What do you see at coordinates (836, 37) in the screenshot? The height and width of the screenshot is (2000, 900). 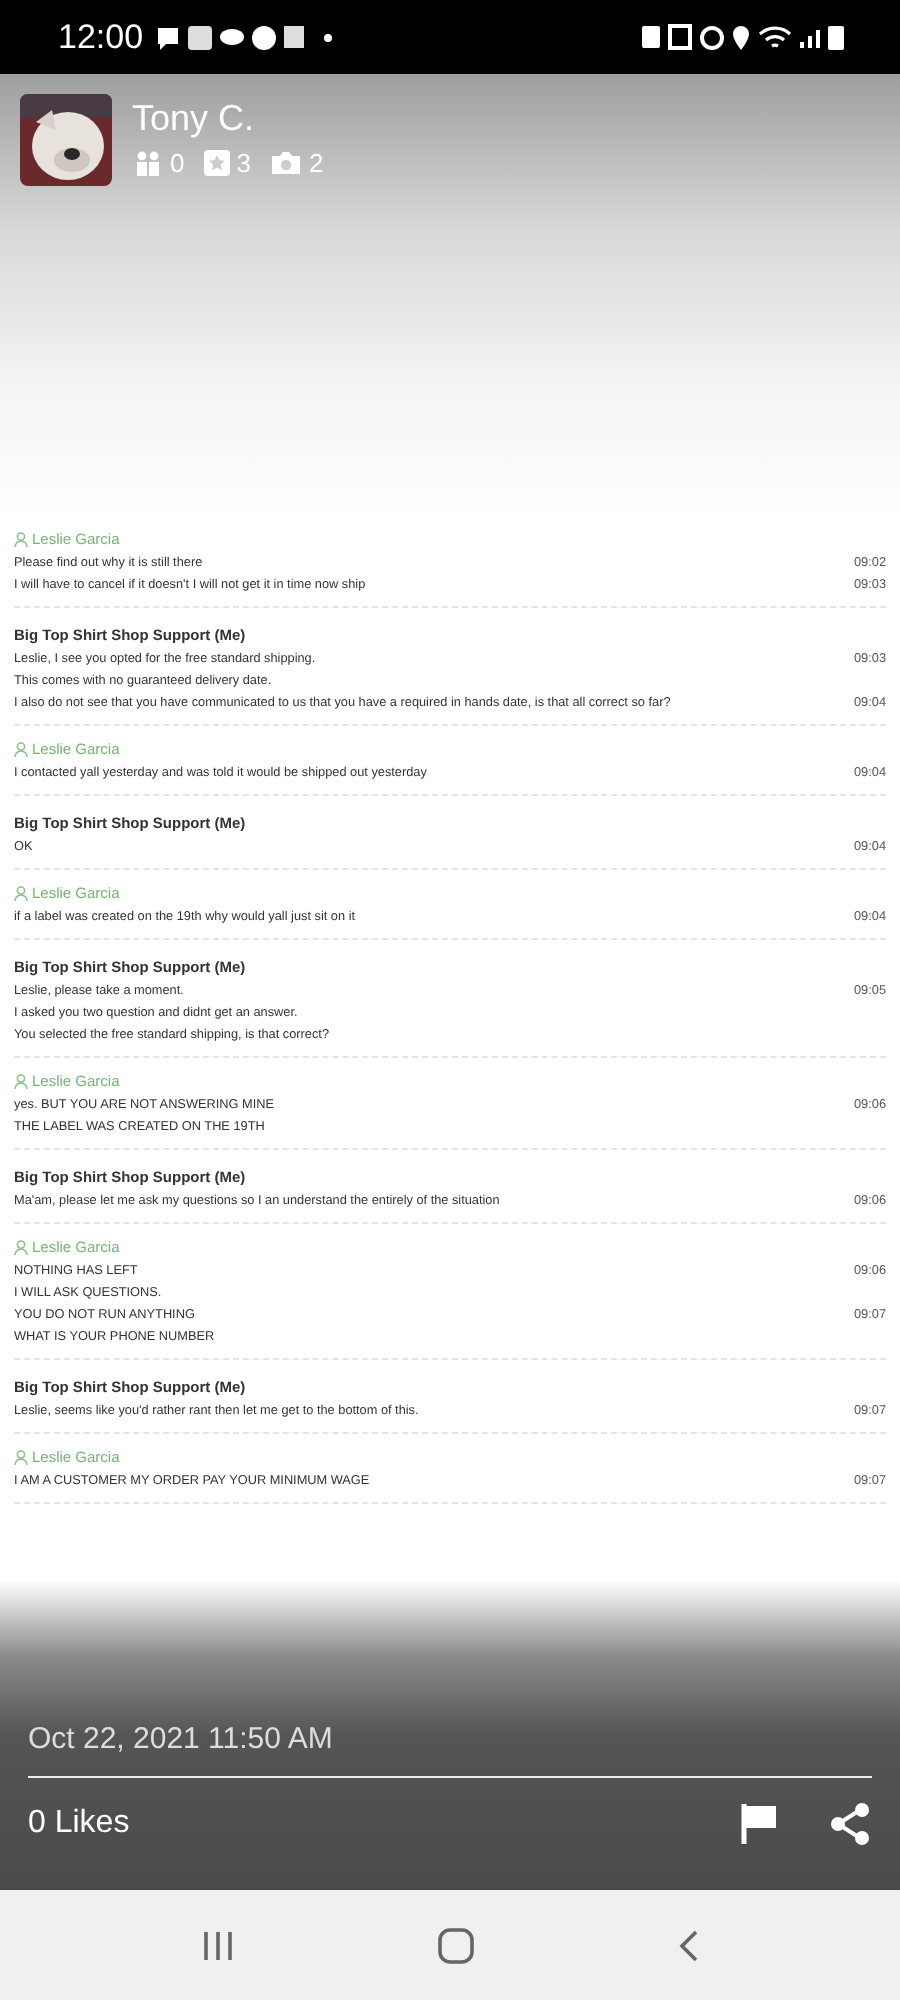 I see `battery-icon` at bounding box center [836, 37].